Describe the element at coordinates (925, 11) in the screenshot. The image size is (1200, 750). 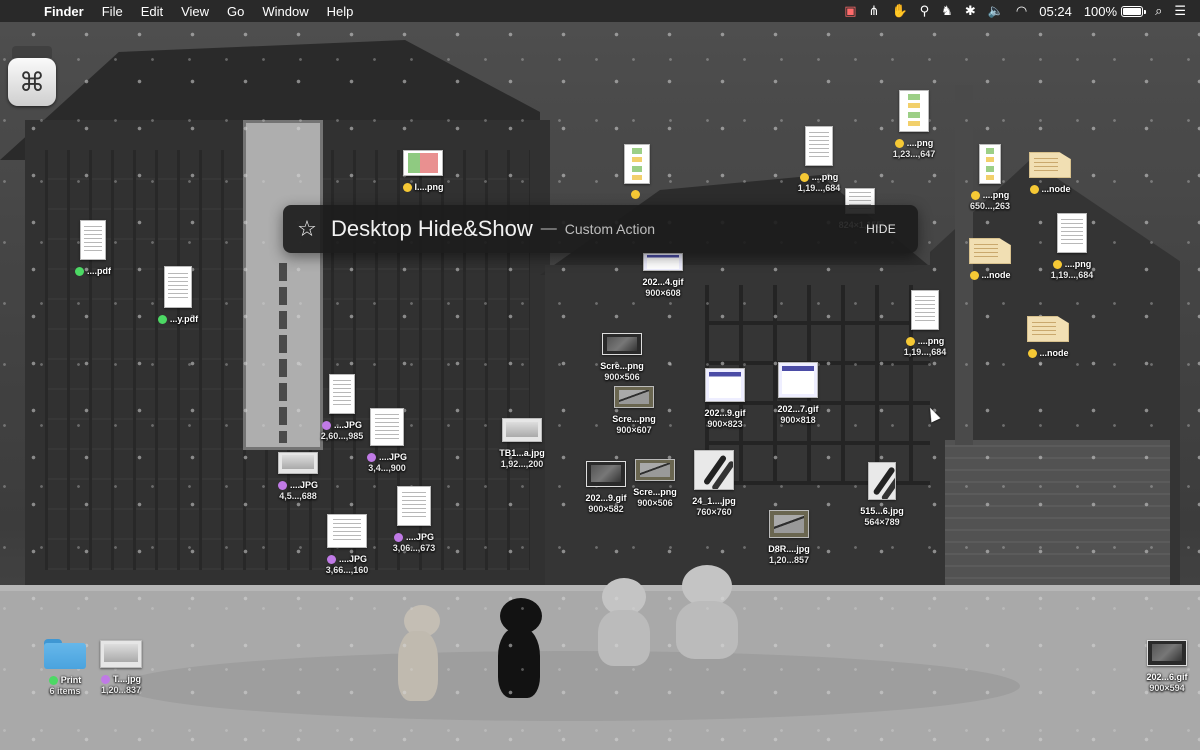
I see `broom-icon: ⚲` at that location.